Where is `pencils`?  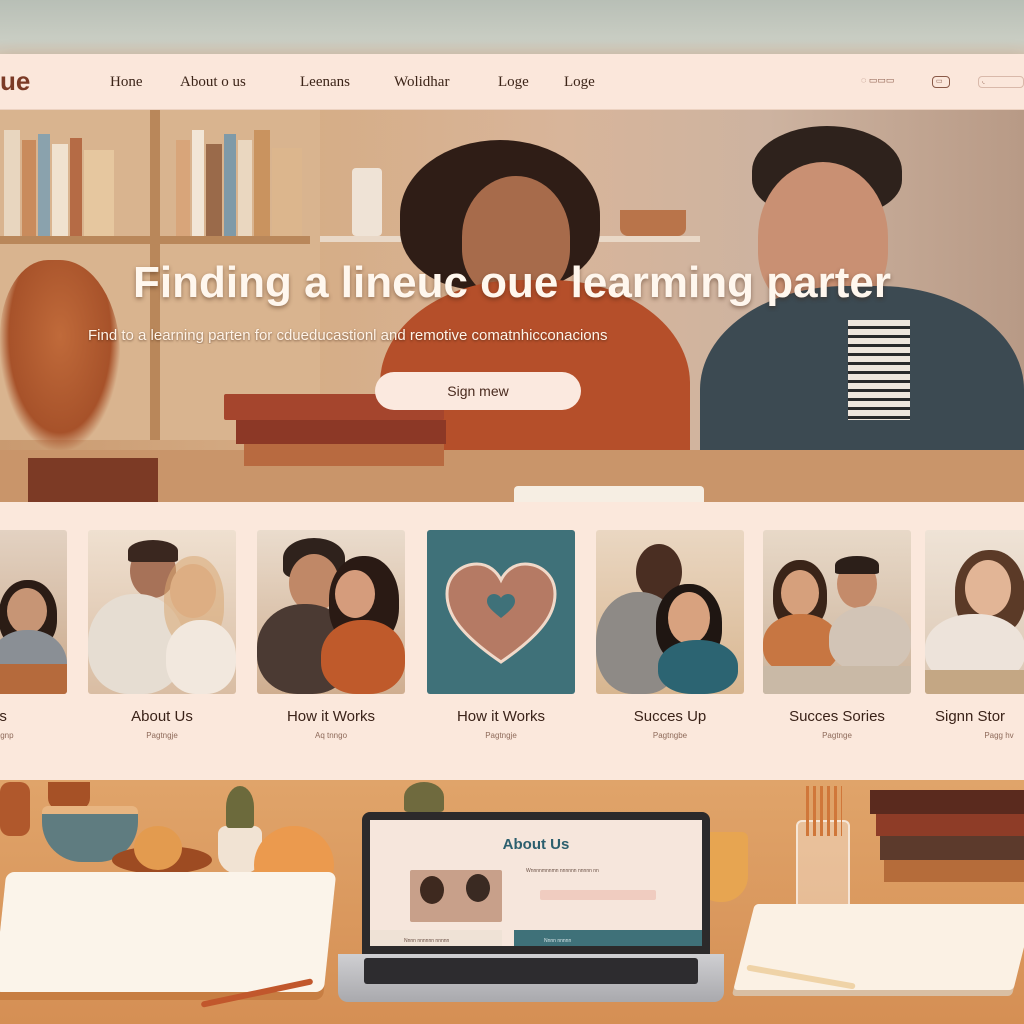
pencils is located at coordinates (824, 811).